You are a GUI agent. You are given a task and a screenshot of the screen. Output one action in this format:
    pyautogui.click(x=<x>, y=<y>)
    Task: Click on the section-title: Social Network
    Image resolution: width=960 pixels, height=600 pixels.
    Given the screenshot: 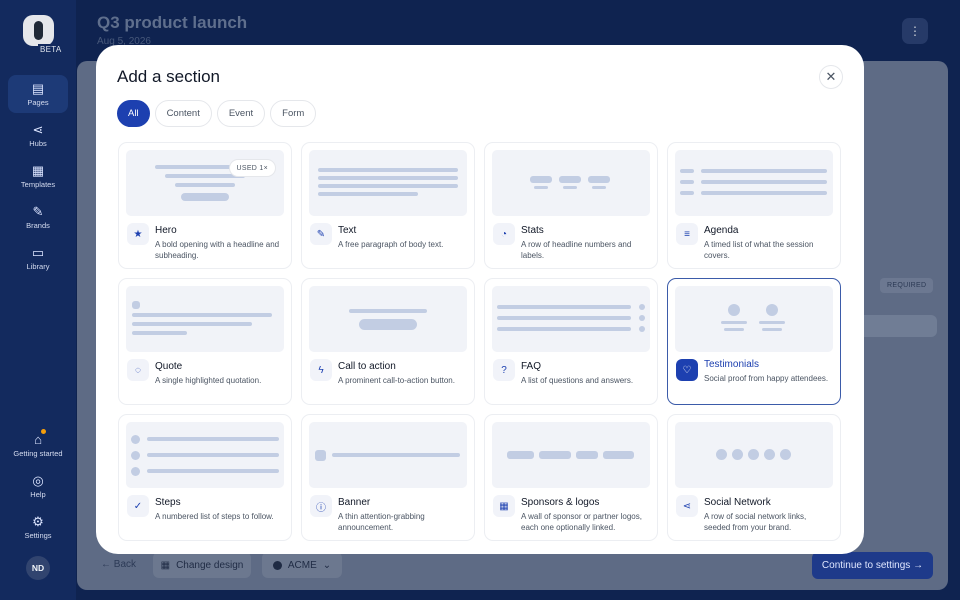 What is the action you would take?
    pyautogui.click(x=737, y=502)
    